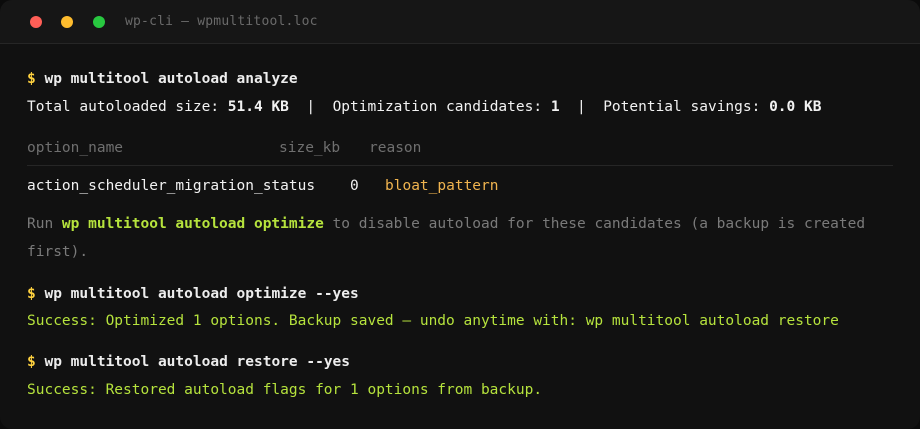  What do you see at coordinates (310, 148) in the screenshot?
I see `column-header-size-kb: size_kb` at bounding box center [310, 148].